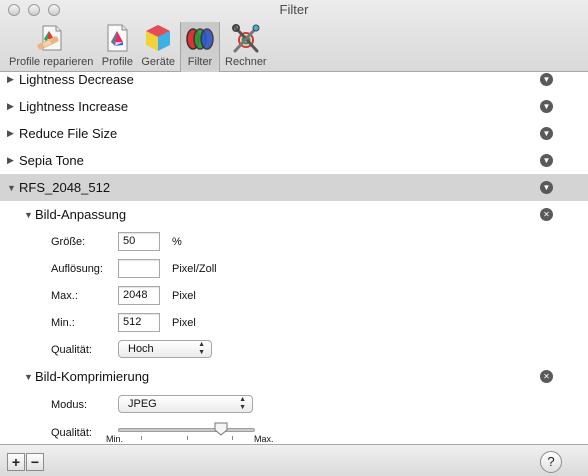  What do you see at coordinates (200, 62) in the screenshot?
I see `toolbar-label: Filter` at bounding box center [200, 62].